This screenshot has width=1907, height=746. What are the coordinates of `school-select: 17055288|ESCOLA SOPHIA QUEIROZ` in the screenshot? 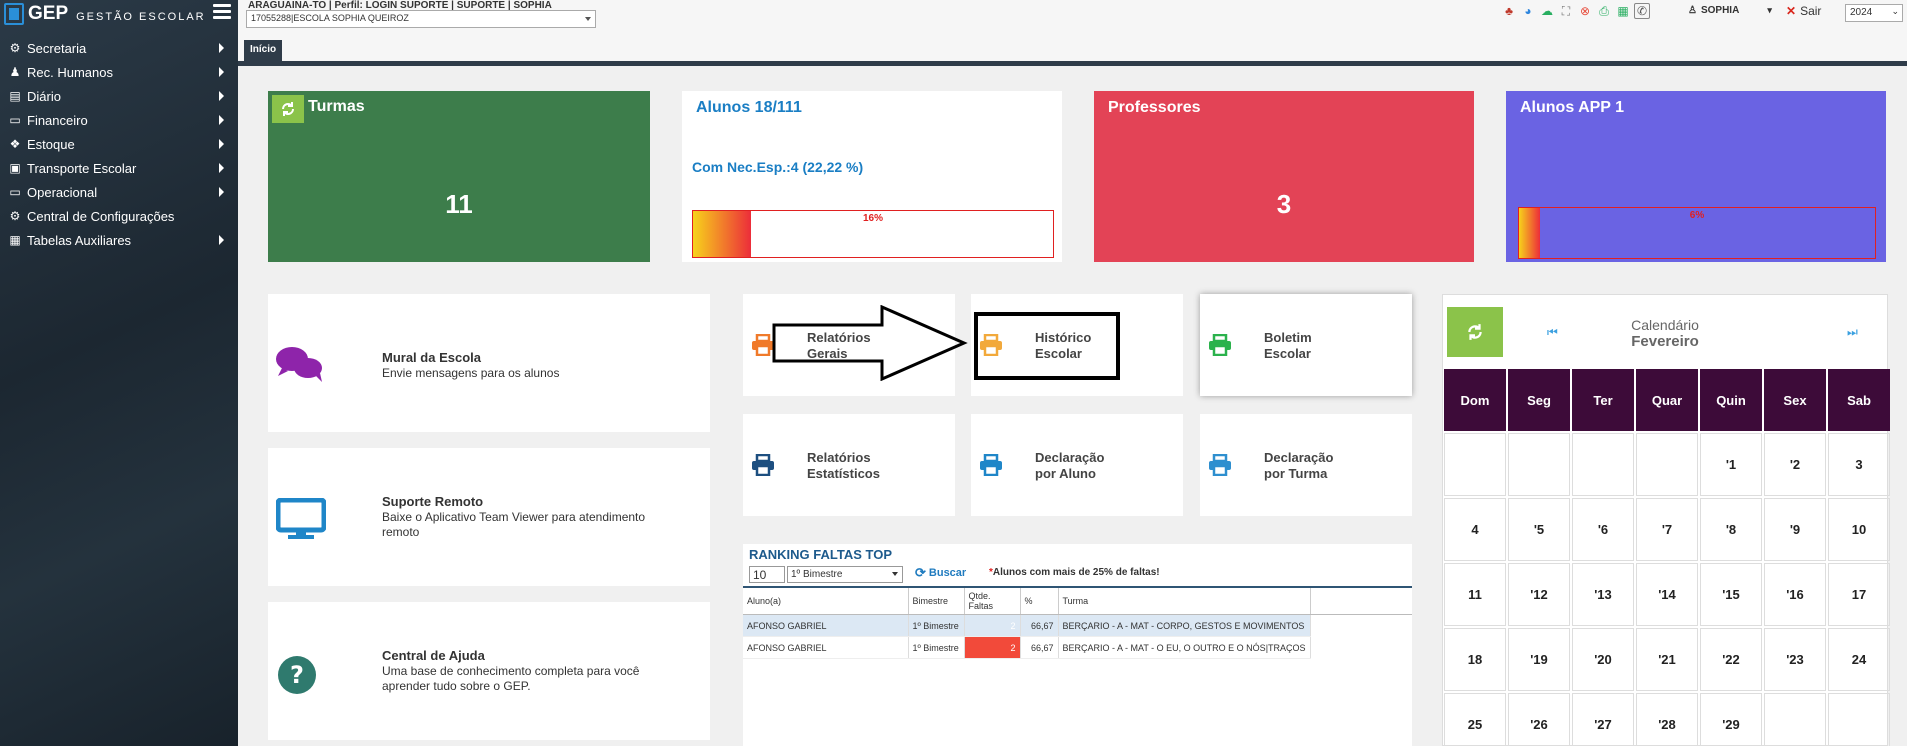 It's located at (421, 19).